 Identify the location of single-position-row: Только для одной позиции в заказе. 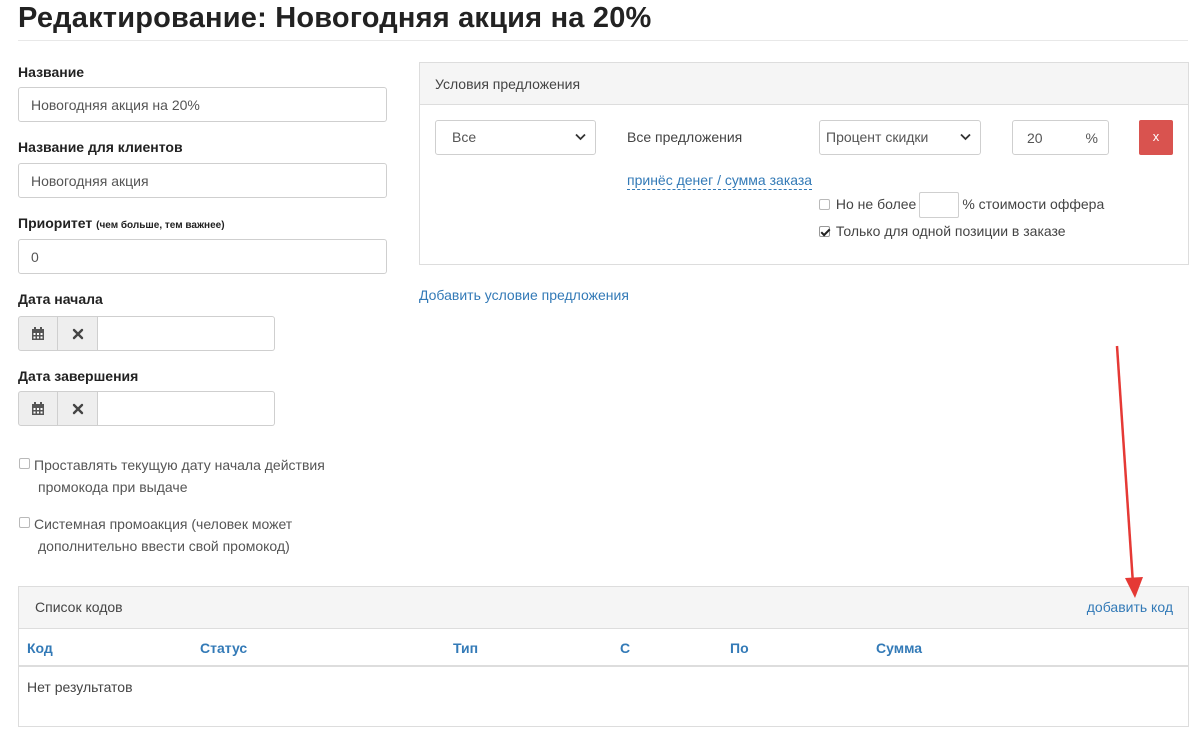
(942, 231).